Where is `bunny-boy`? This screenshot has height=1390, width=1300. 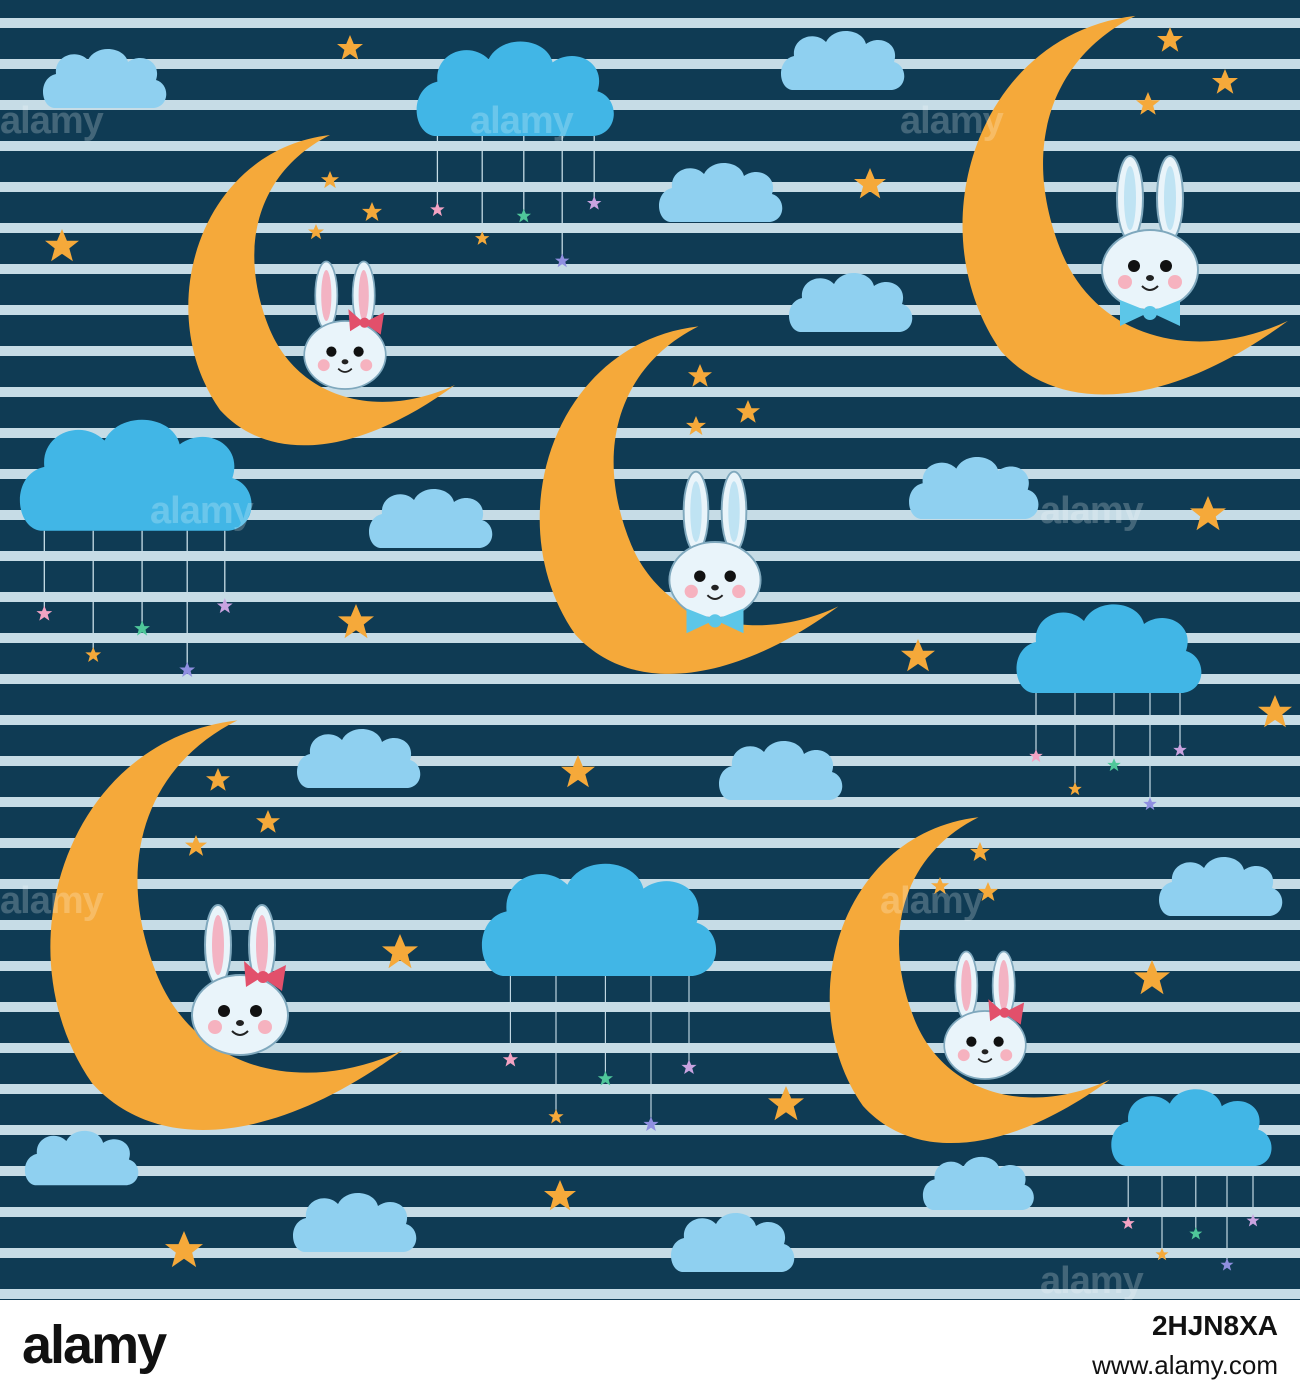 bunny-boy is located at coordinates (1150, 240).